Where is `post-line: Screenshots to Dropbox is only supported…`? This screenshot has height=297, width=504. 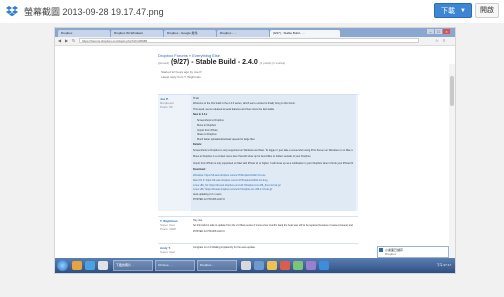
post-line: Screenshots to Dropbox is only supported… is located at coordinates (273, 150).